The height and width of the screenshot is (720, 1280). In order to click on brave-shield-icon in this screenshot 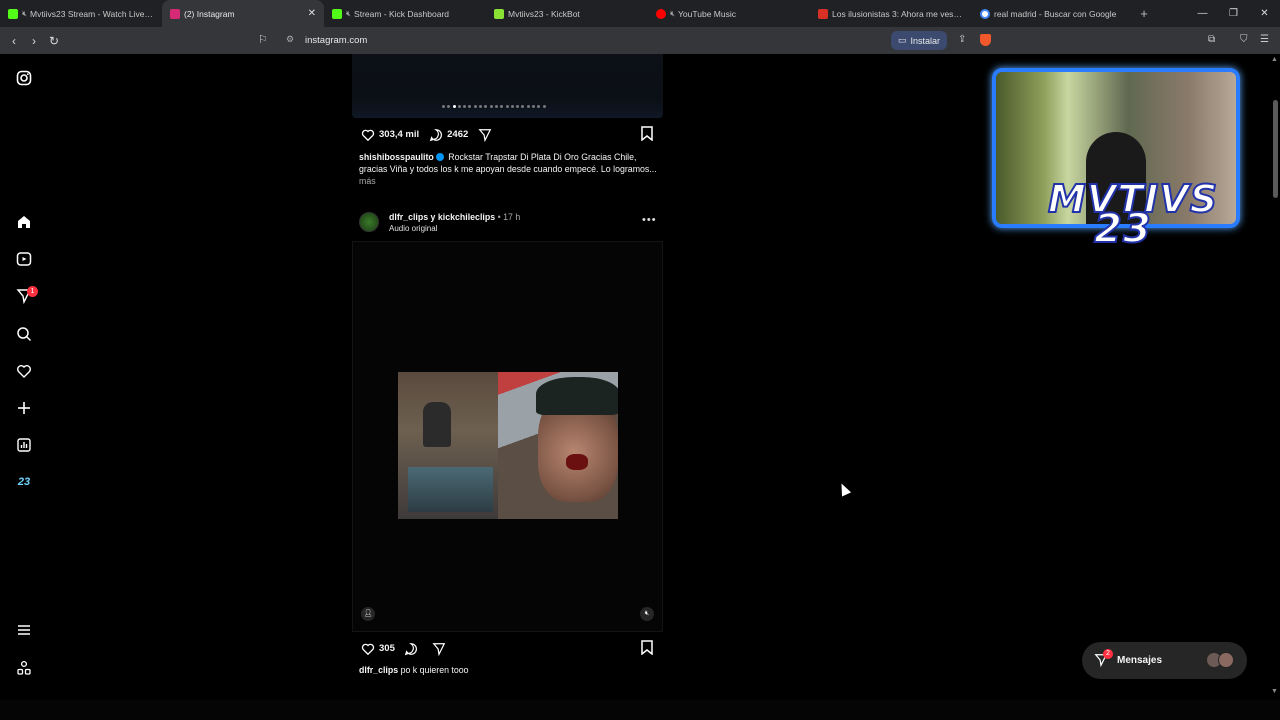, I will do `click(985, 40)`.